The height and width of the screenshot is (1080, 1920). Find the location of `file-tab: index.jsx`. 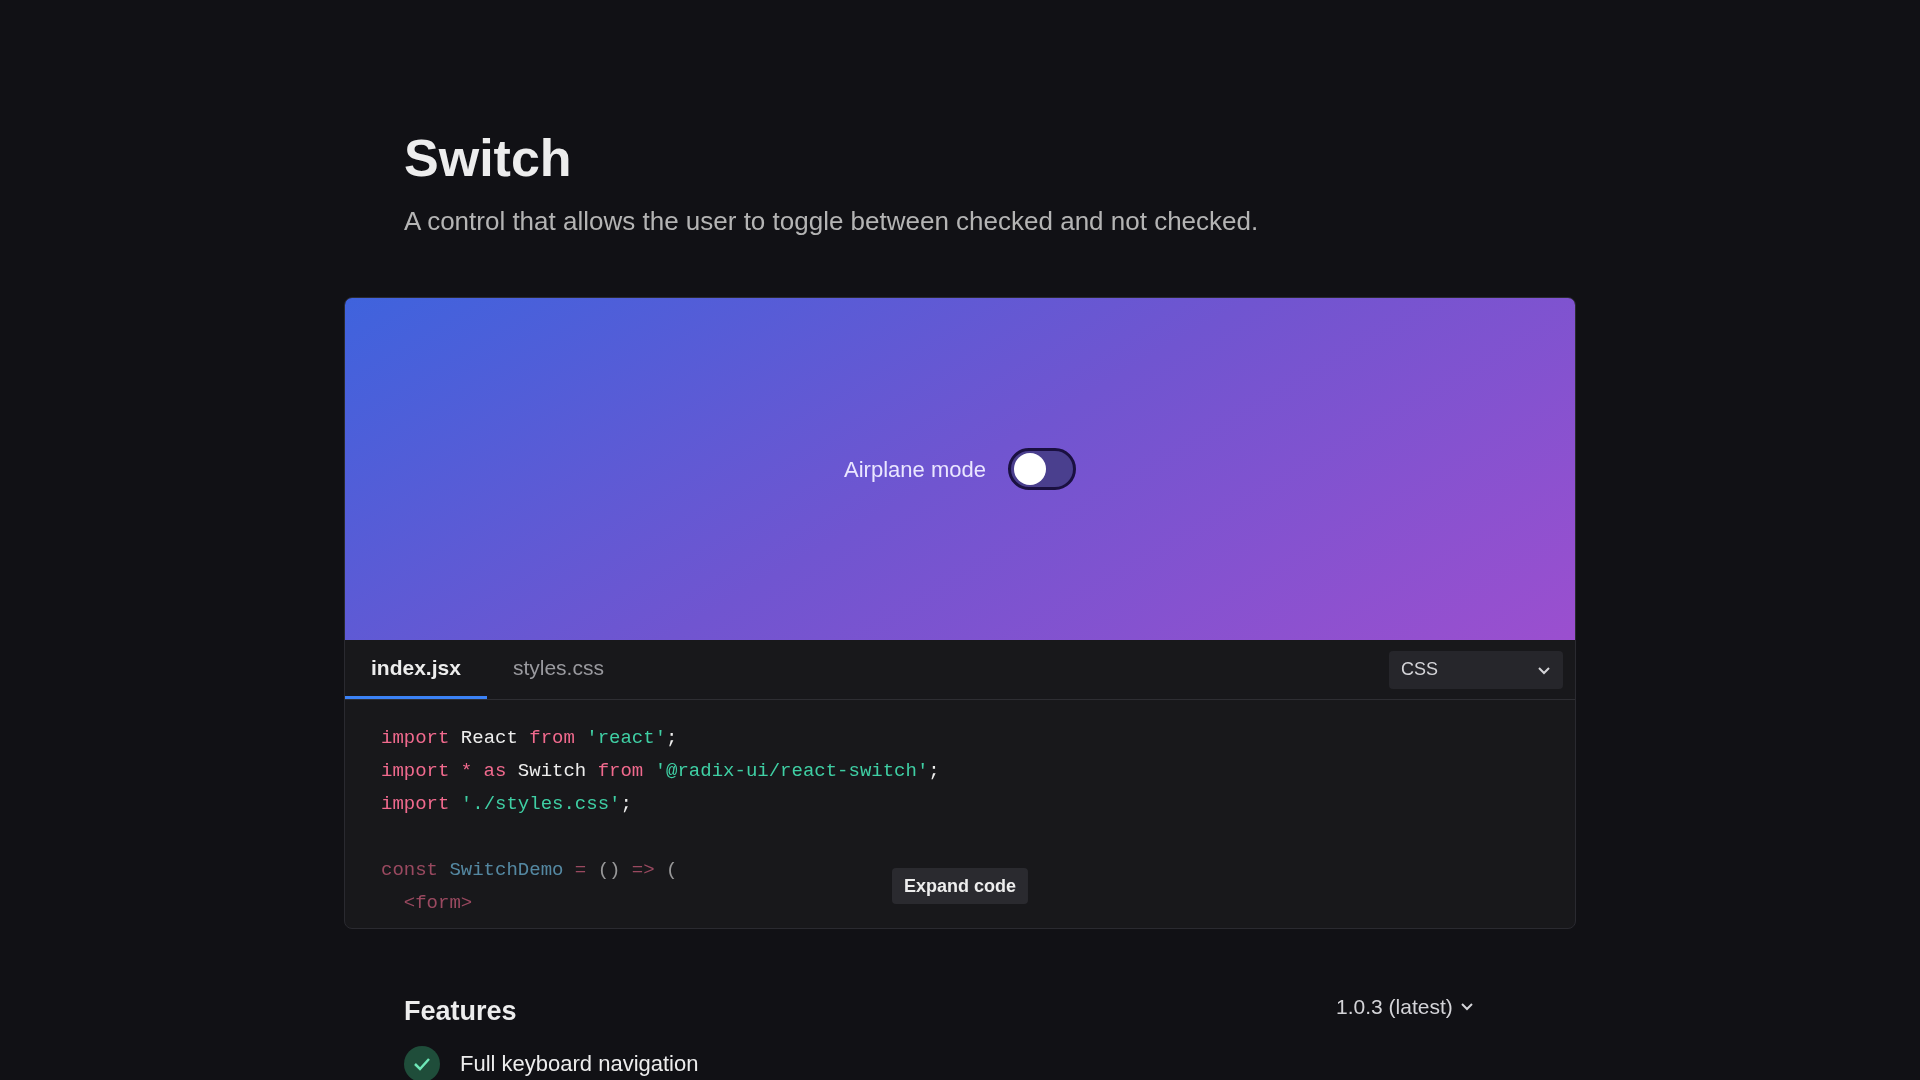

file-tab: index.jsx is located at coordinates (416, 669).